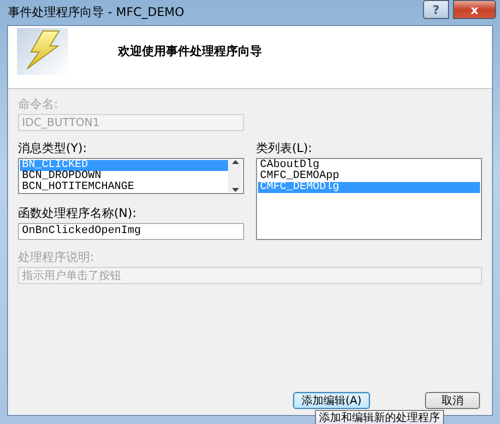 The height and width of the screenshot is (424, 500). I want to click on list-item: CMFC_DEMOApp, so click(369, 176).